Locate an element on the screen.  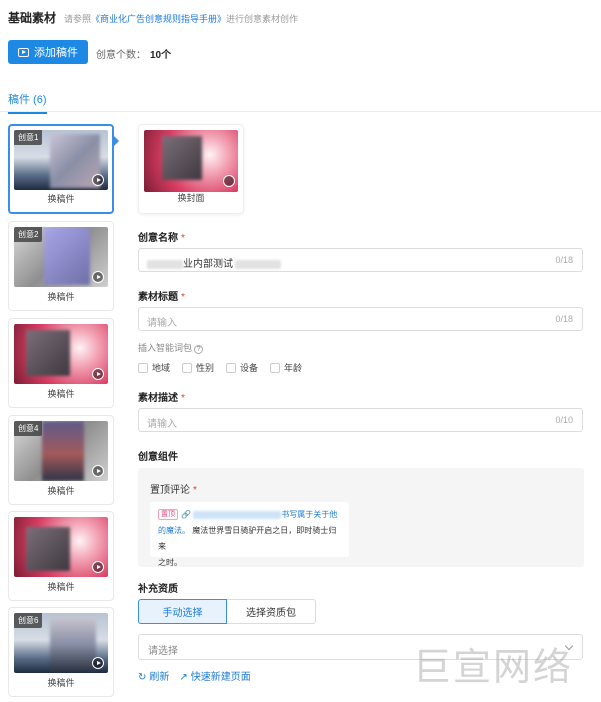
creative-card-5: 换稿件 is located at coordinates (61, 556).